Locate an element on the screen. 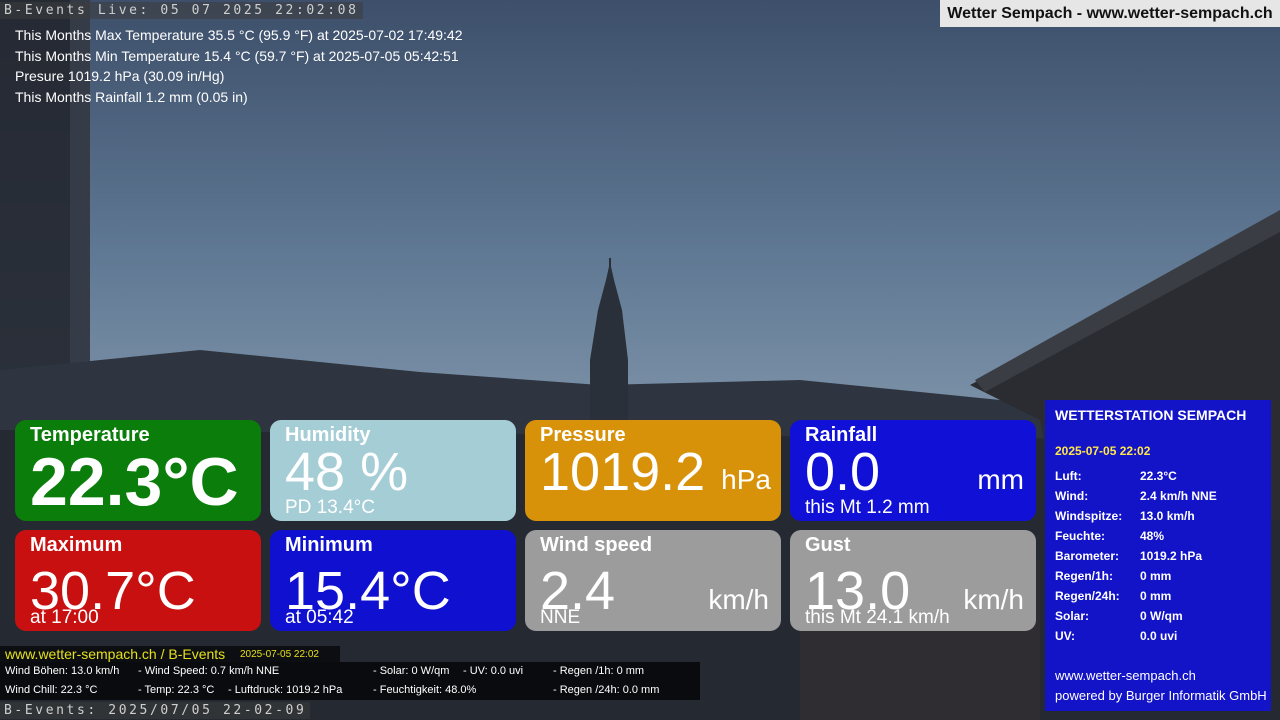 The image size is (1280, 720). panel-row: Barometer: 1019.2 hPa is located at coordinates (1128, 556).